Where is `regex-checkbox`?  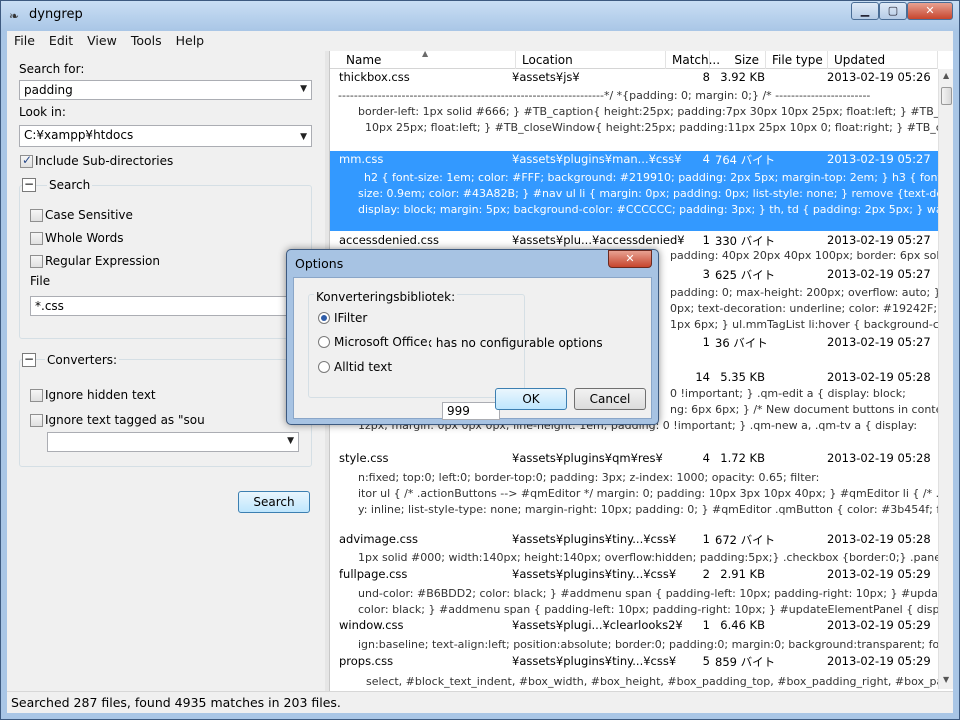
regex-checkbox is located at coordinates (36, 261).